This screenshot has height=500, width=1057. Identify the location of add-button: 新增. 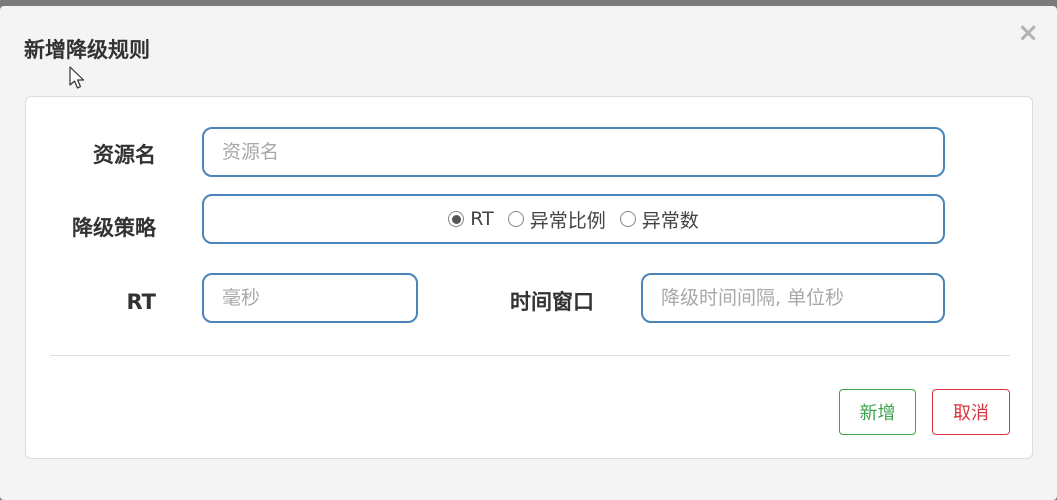
(877, 412).